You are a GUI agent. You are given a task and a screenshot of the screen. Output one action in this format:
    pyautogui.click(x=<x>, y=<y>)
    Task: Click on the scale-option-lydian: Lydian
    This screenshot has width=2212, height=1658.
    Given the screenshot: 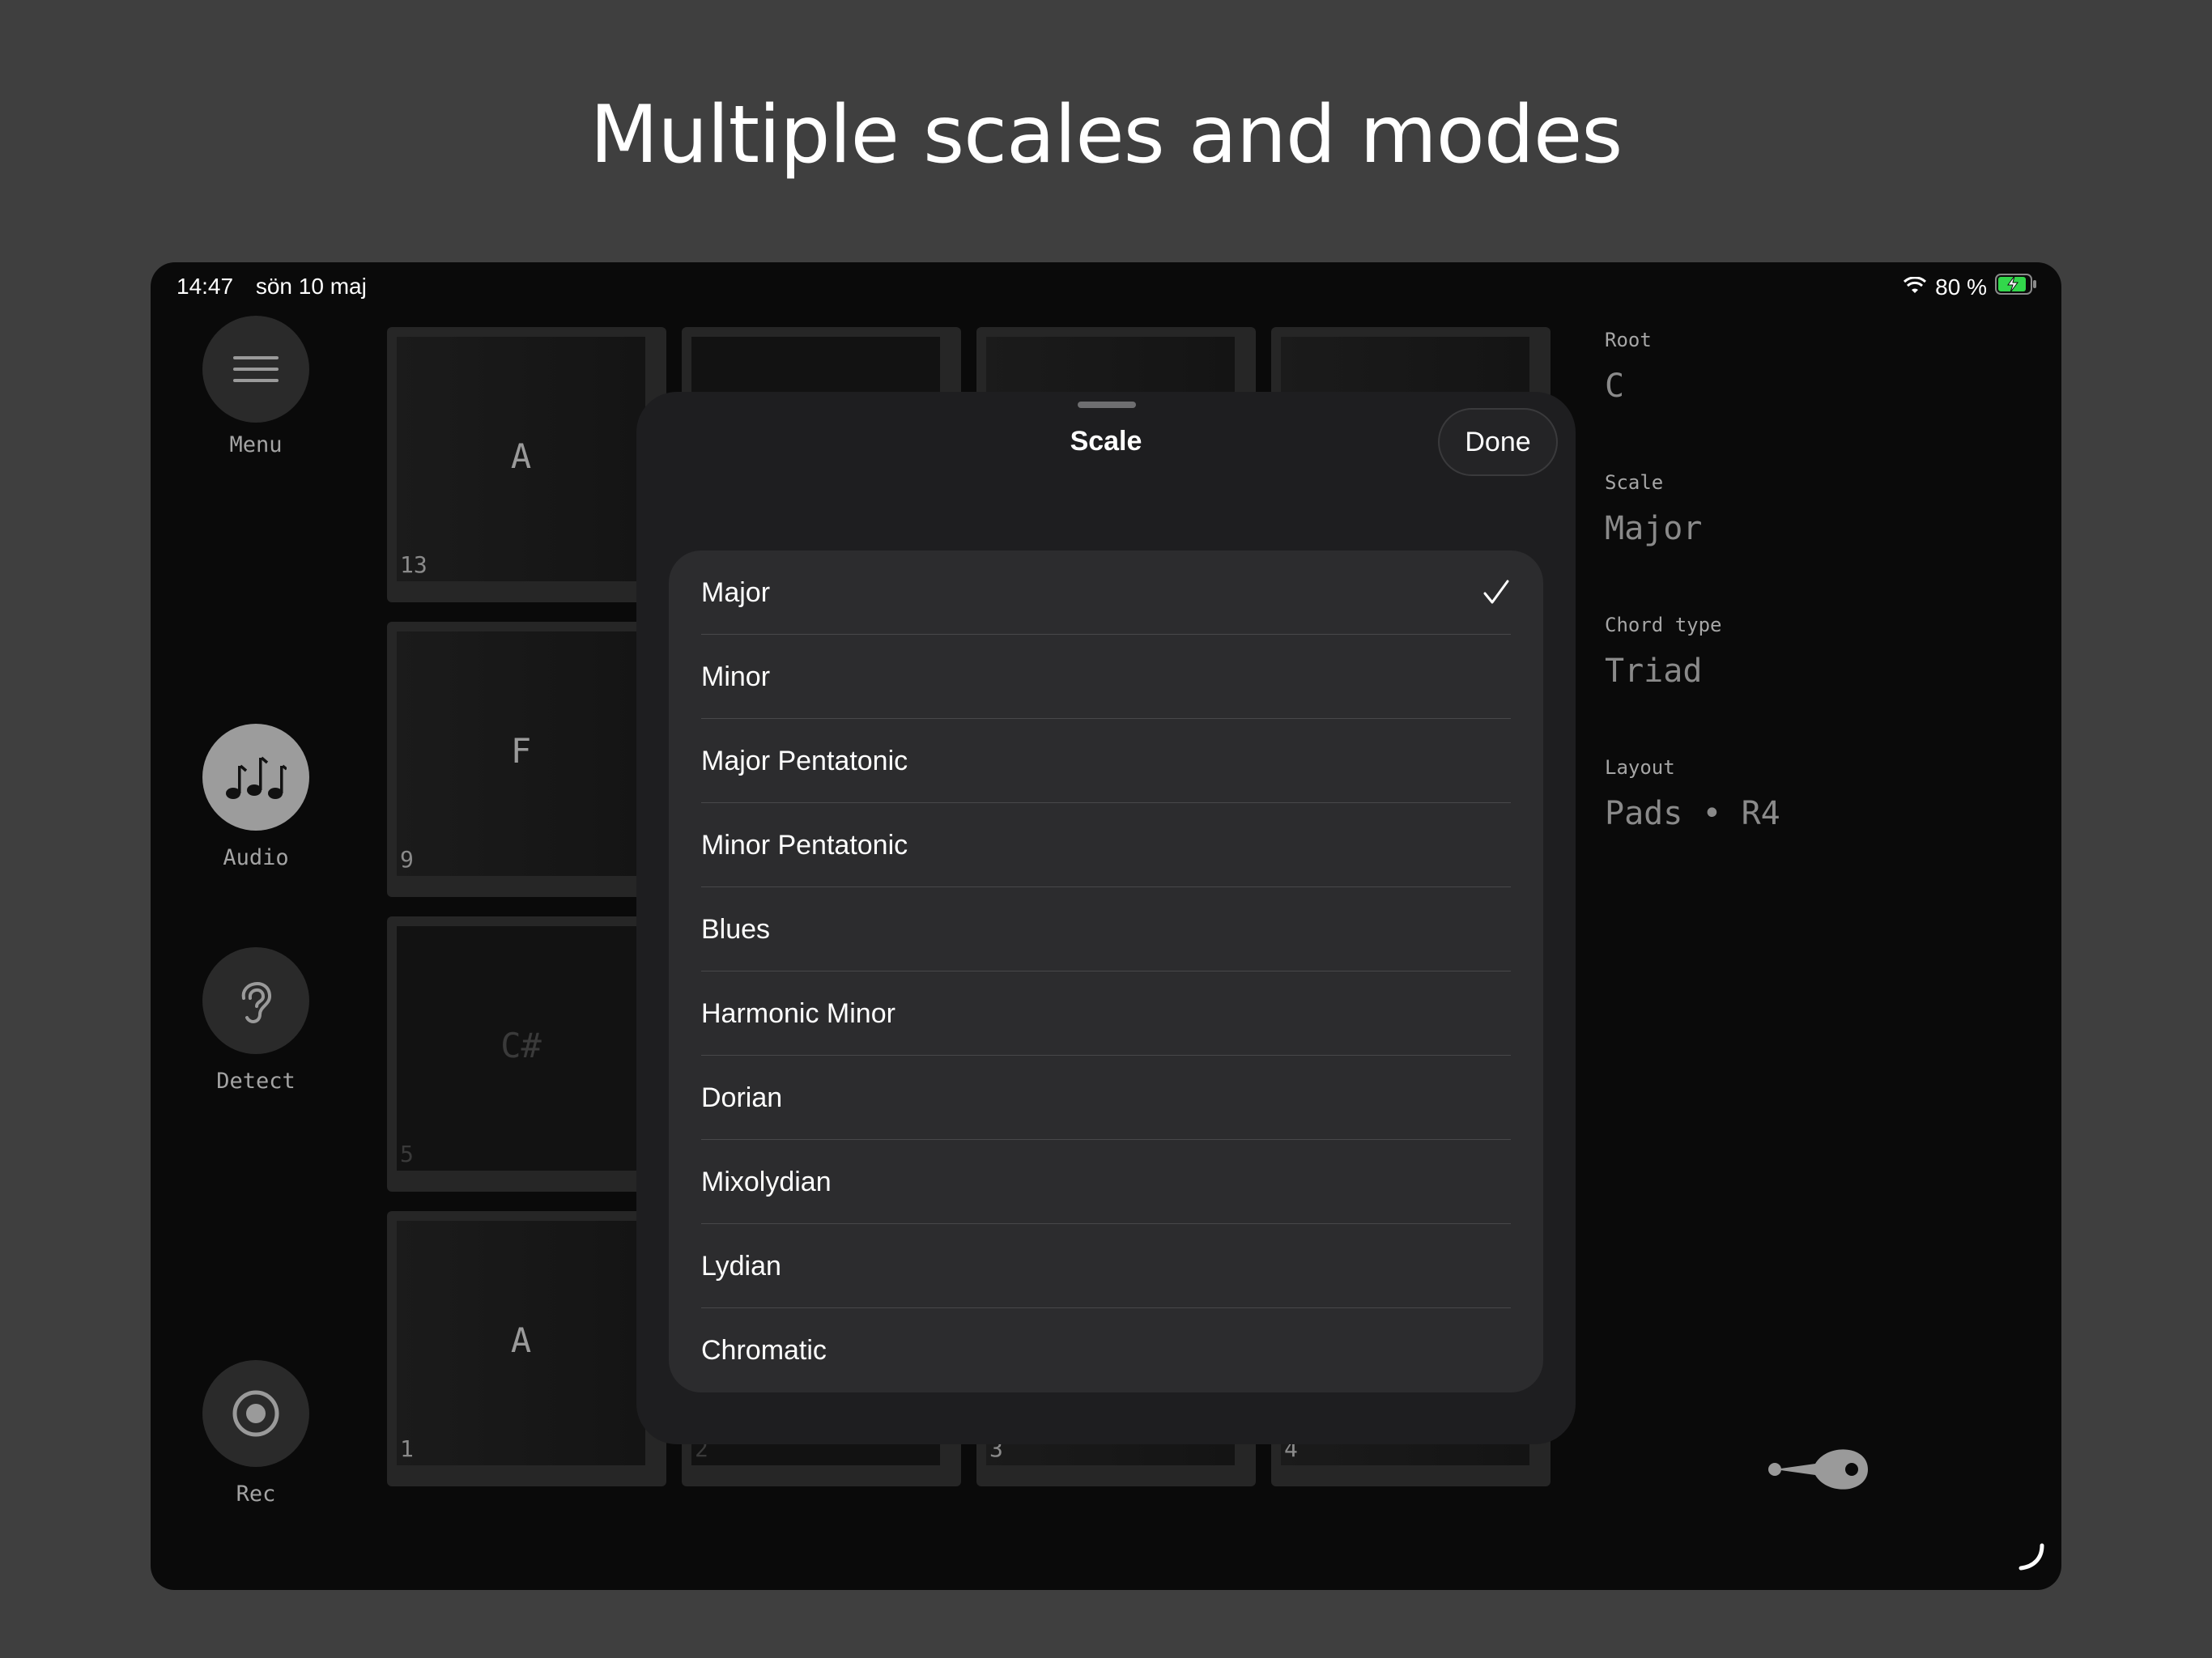 What is the action you would take?
    pyautogui.click(x=1106, y=1266)
    